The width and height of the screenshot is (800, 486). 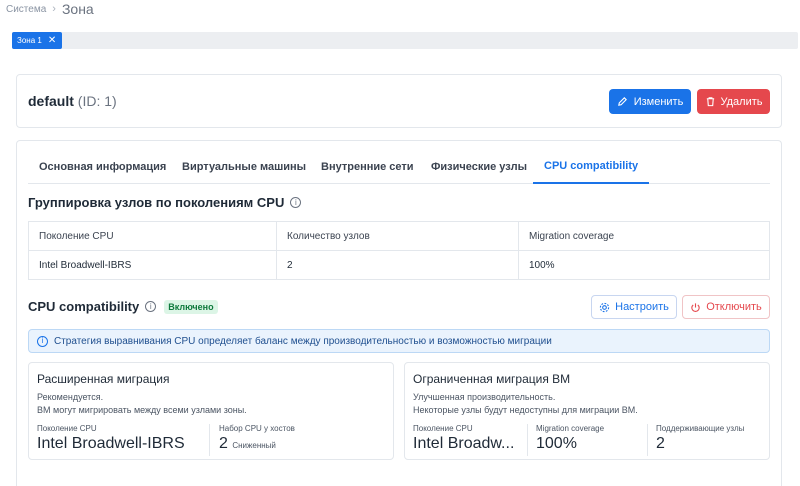 What do you see at coordinates (102, 166) in the screenshot?
I see `tab-general-info: Основная информация` at bounding box center [102, 166].